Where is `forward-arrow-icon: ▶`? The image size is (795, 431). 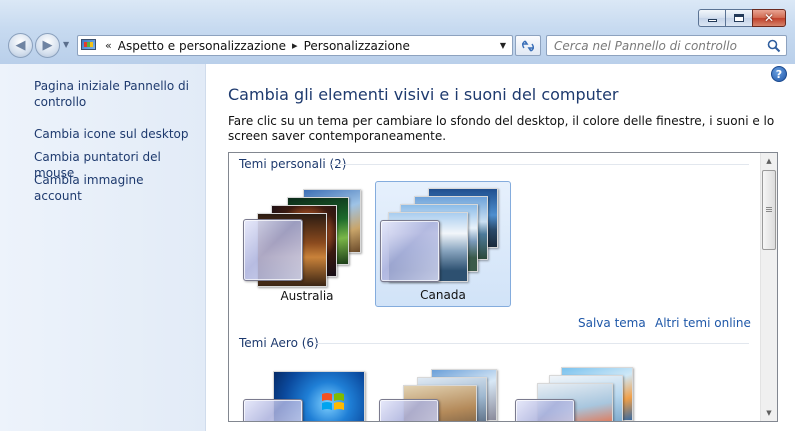 forward-arrow-icon: ▶ is located at coordinates (47, 45).